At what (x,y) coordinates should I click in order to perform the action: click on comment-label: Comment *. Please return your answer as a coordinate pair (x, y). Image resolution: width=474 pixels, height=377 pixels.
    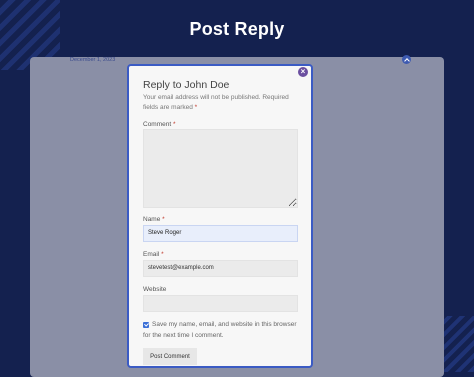
    Looking at the image, I should click on (159, 124).